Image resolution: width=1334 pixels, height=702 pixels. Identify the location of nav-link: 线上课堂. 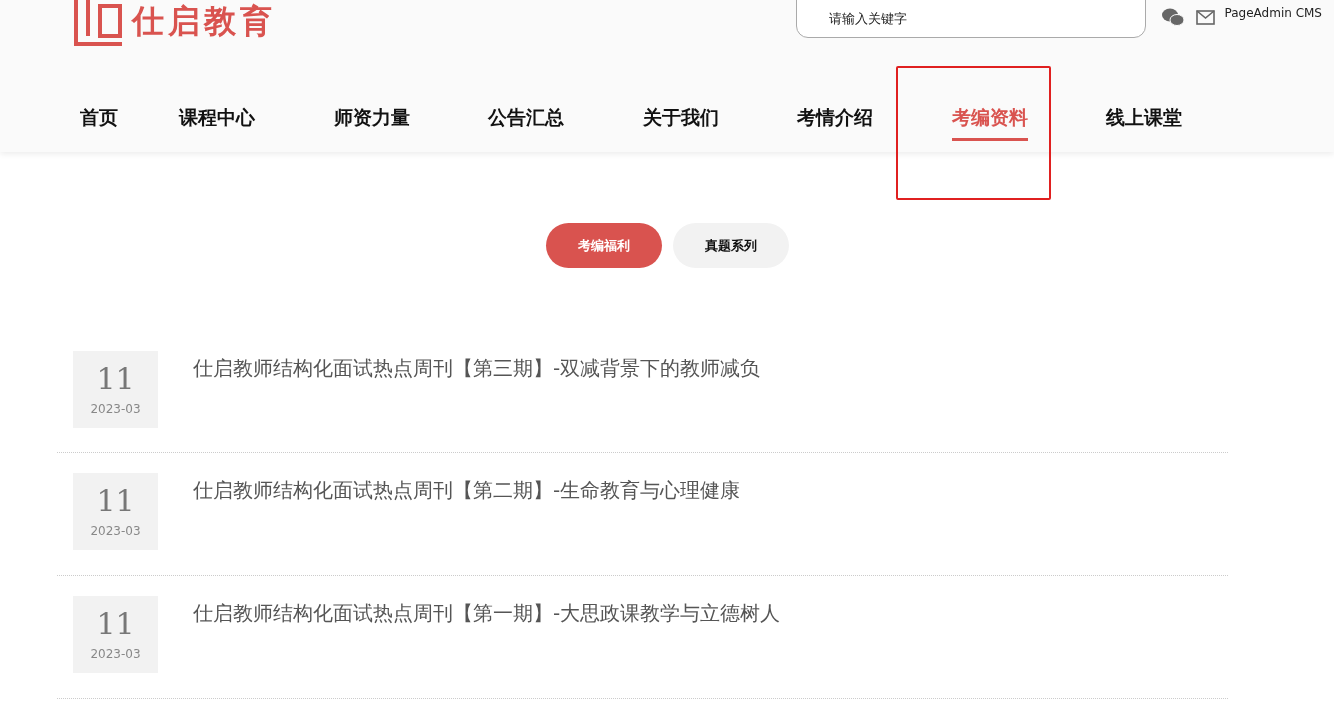
(1144, 122).